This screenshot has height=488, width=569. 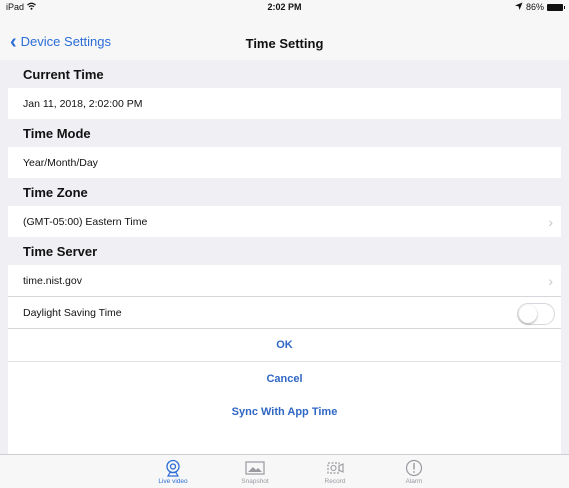 What do you see at coordinates (284, 221) in the screenshot?
I see `time-zone-row: (GMT-05:00) Eastern Time ›` at bounding box center [284, 221].